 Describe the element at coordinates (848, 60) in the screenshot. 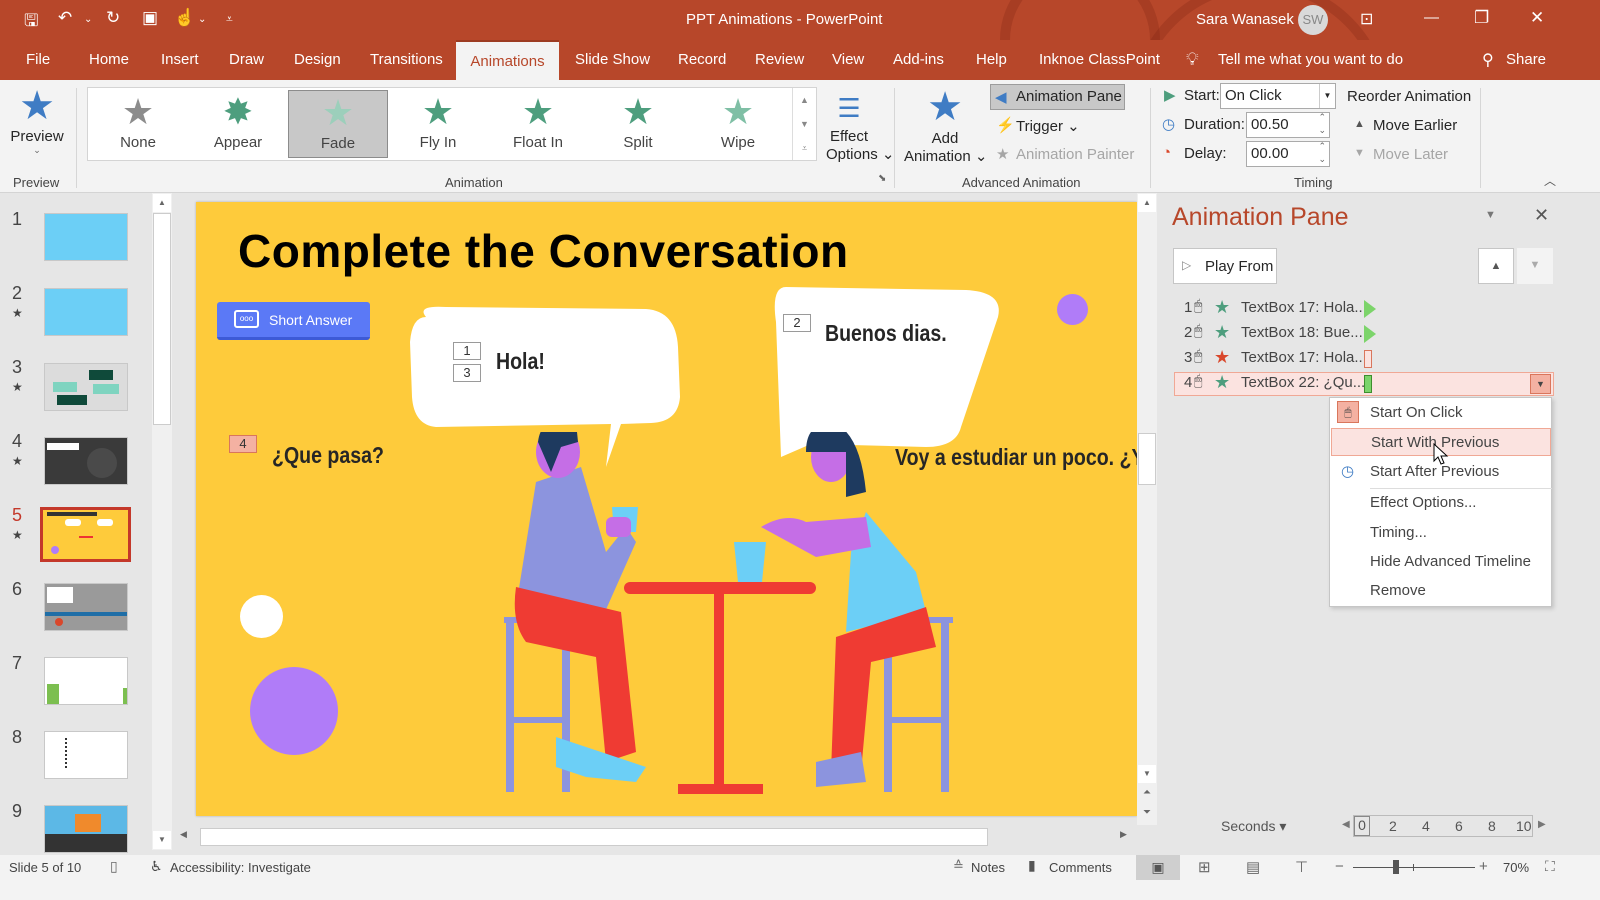

I see `tab-view: View` at that location.